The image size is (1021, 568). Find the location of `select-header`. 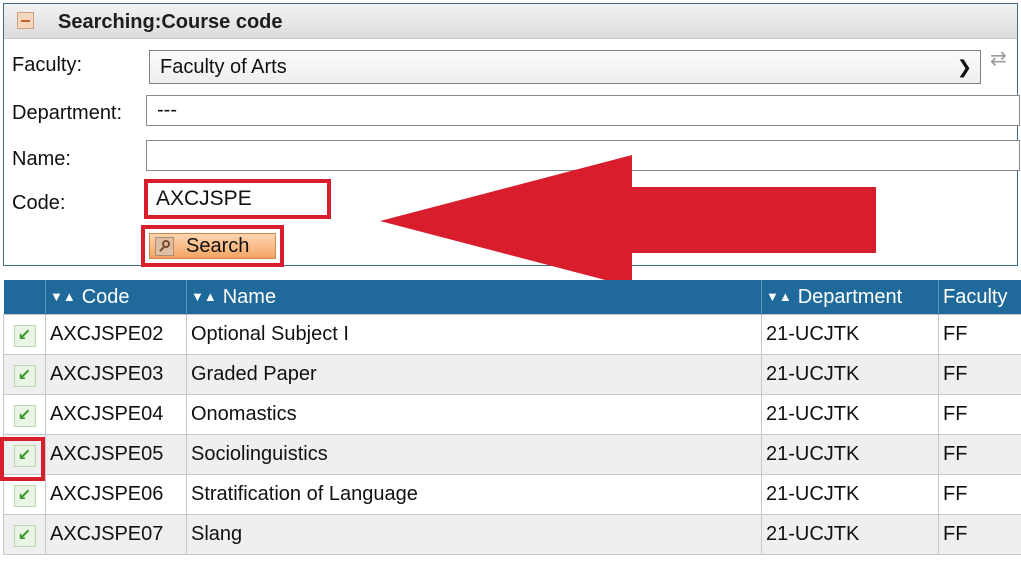

select-header is located at coordinates (24, 297).